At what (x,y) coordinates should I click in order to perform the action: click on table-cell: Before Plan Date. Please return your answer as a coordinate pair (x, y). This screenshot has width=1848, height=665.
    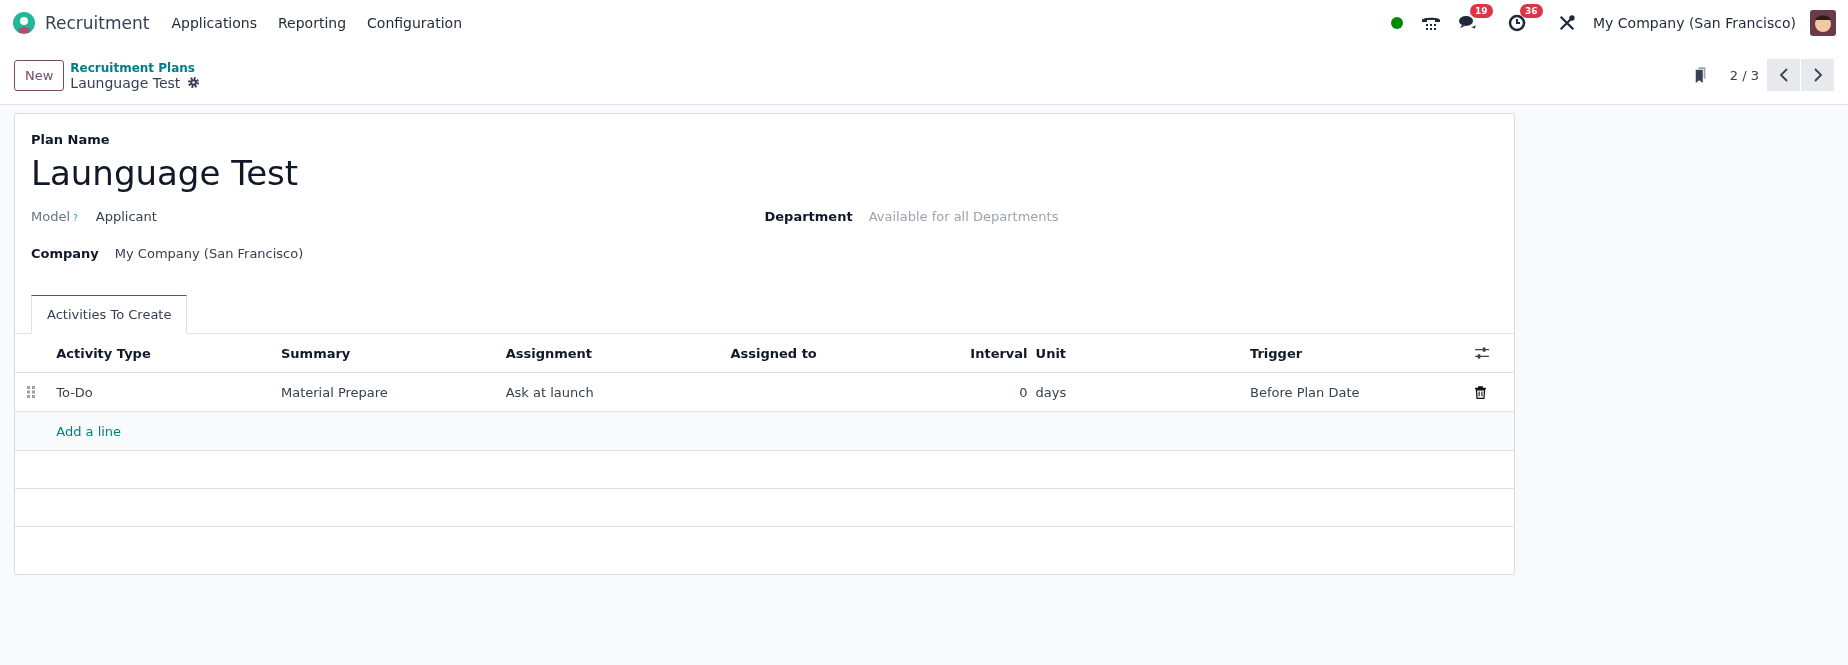
    Looking at the image, I should click on (1362, 392).